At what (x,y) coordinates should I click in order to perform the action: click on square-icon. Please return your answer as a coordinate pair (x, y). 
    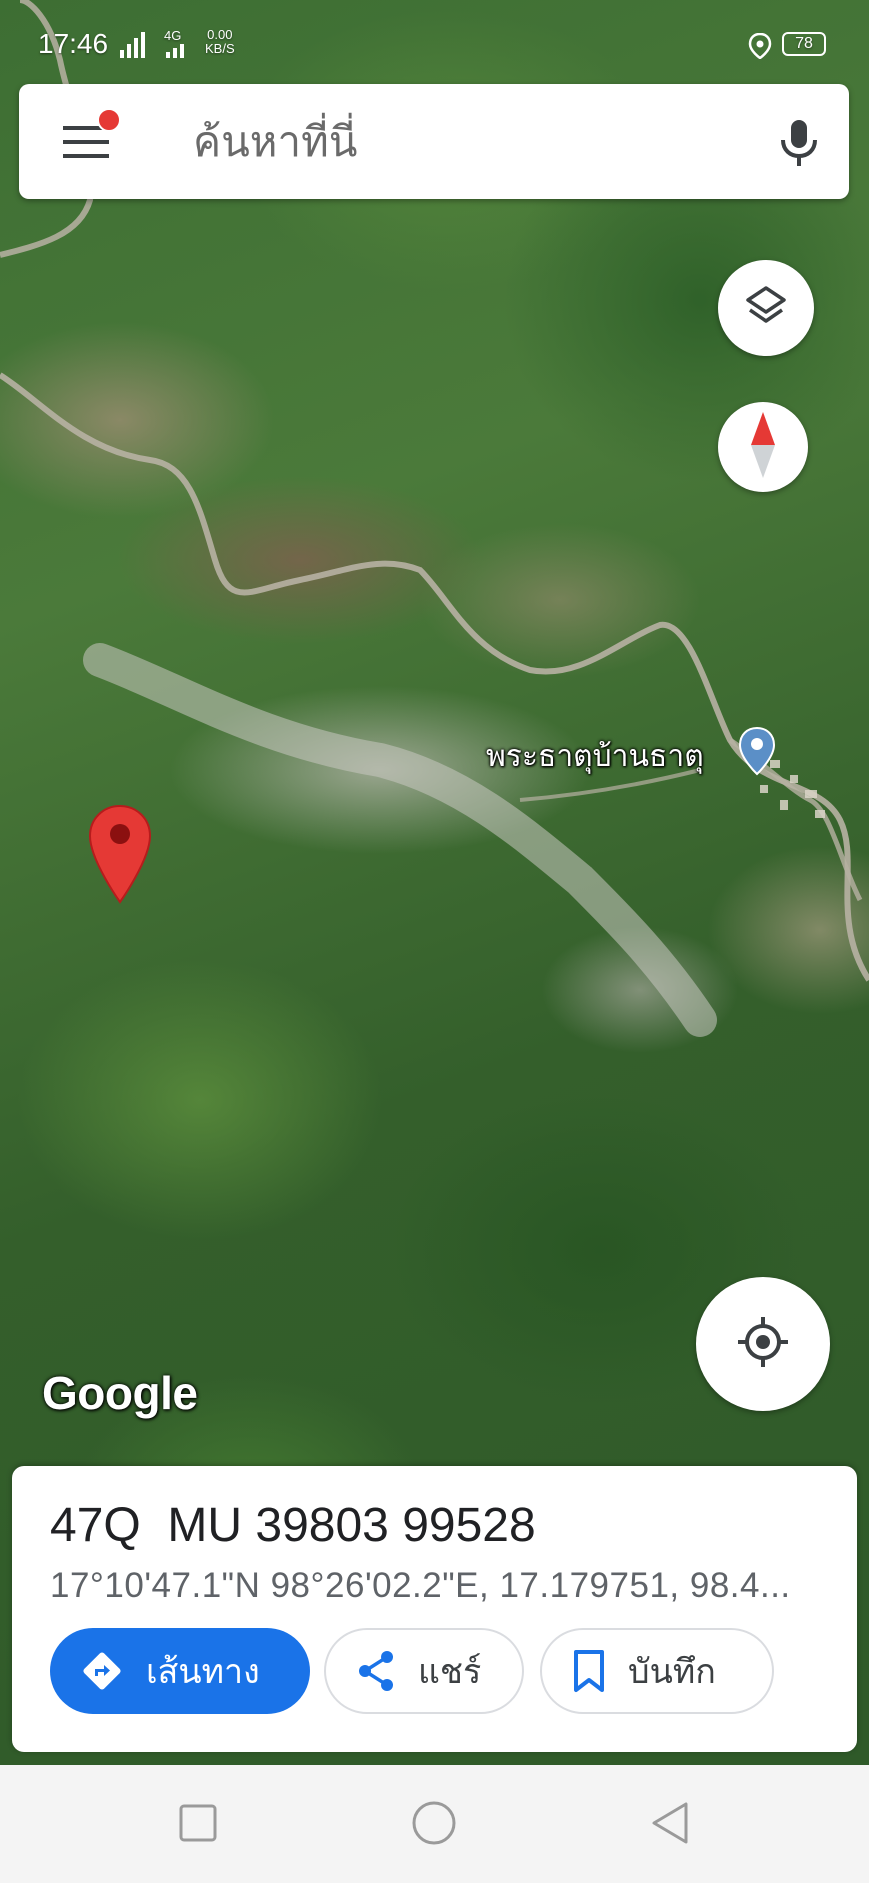
    Looking at the image, I should click on (198, 1825).